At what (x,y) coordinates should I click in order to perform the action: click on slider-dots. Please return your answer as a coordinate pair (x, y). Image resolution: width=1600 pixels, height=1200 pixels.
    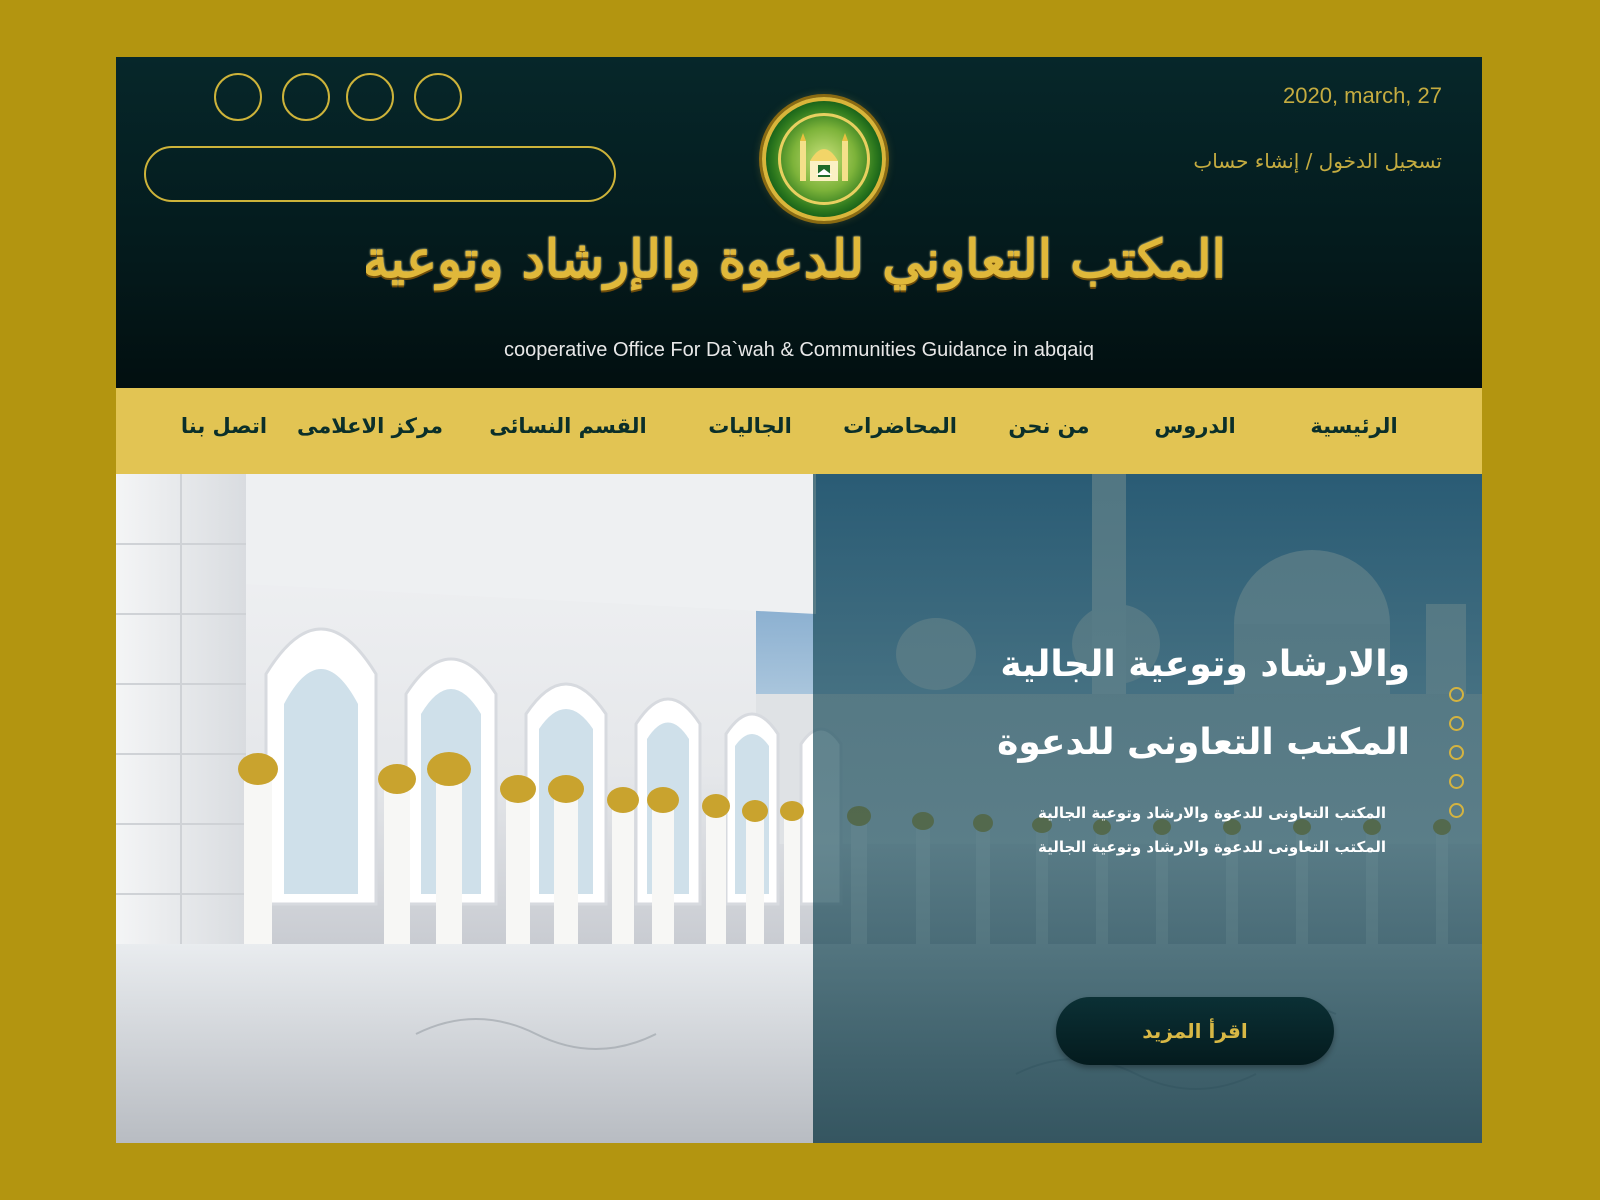
    Looking at the image, I should click on (1456, 759).